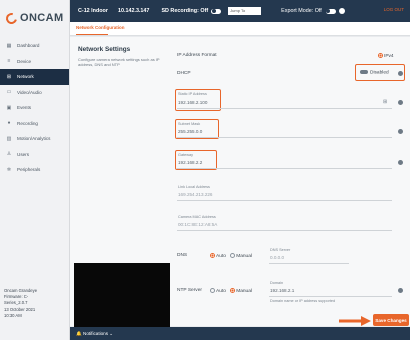  Describe the element at coordinates (244, 291) in the screenshot. I see `ntp-manual-label: Manual` at that location.